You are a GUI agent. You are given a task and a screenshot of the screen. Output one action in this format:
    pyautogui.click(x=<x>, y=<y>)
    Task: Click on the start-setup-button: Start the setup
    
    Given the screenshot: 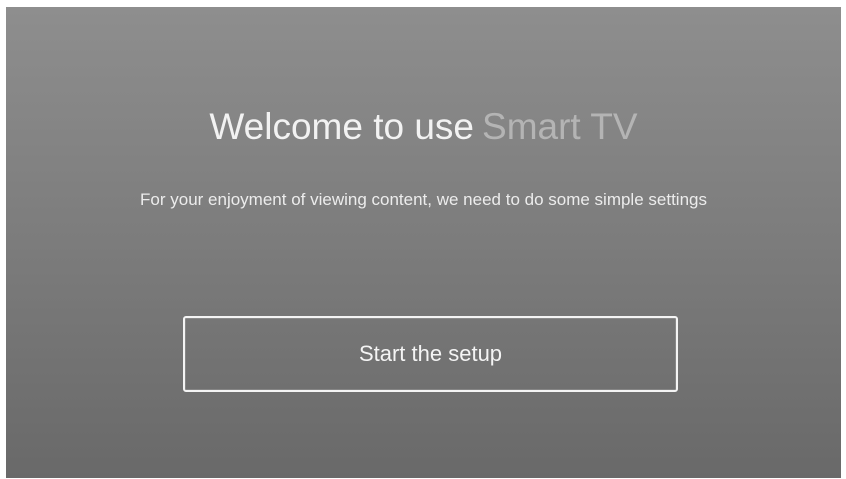 What is the action you would take?
    pyautogui.click(x=430, y=354)
    